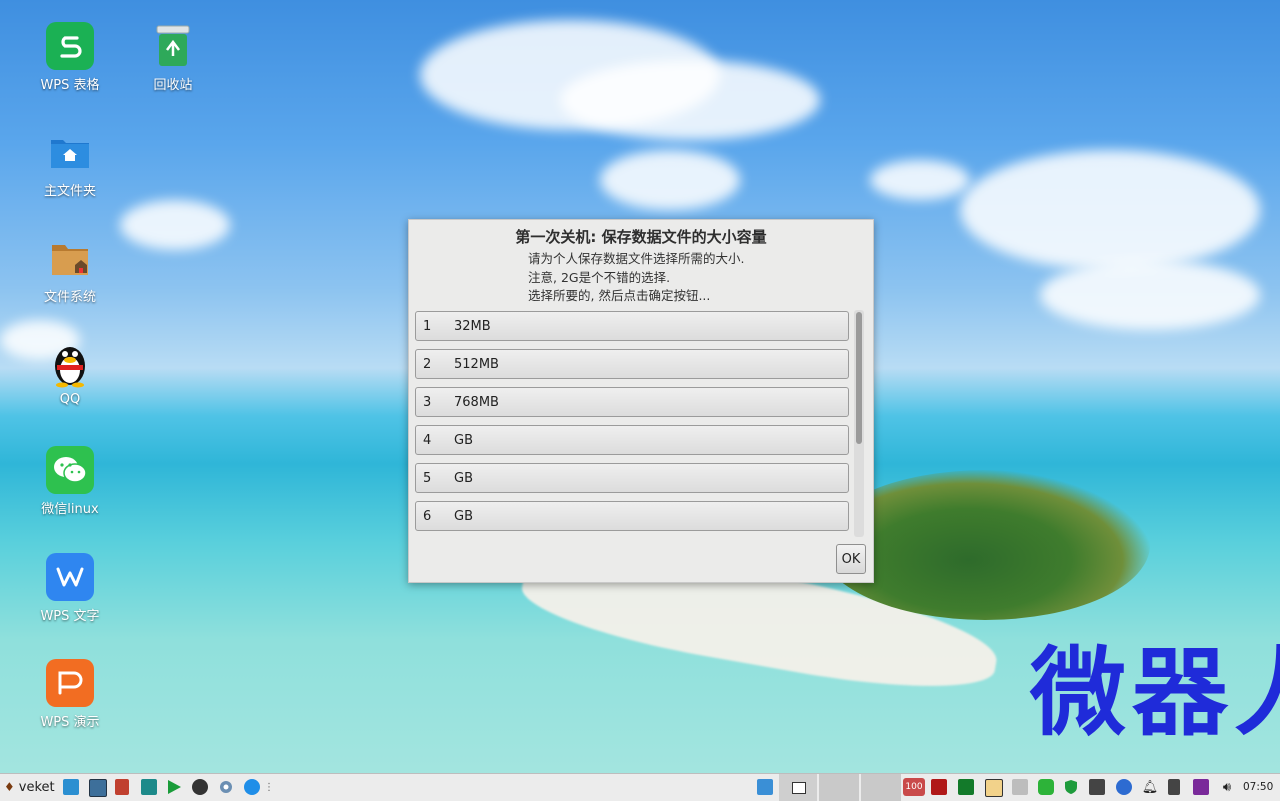  I want to click on option-number: 1, so click(427, 326).